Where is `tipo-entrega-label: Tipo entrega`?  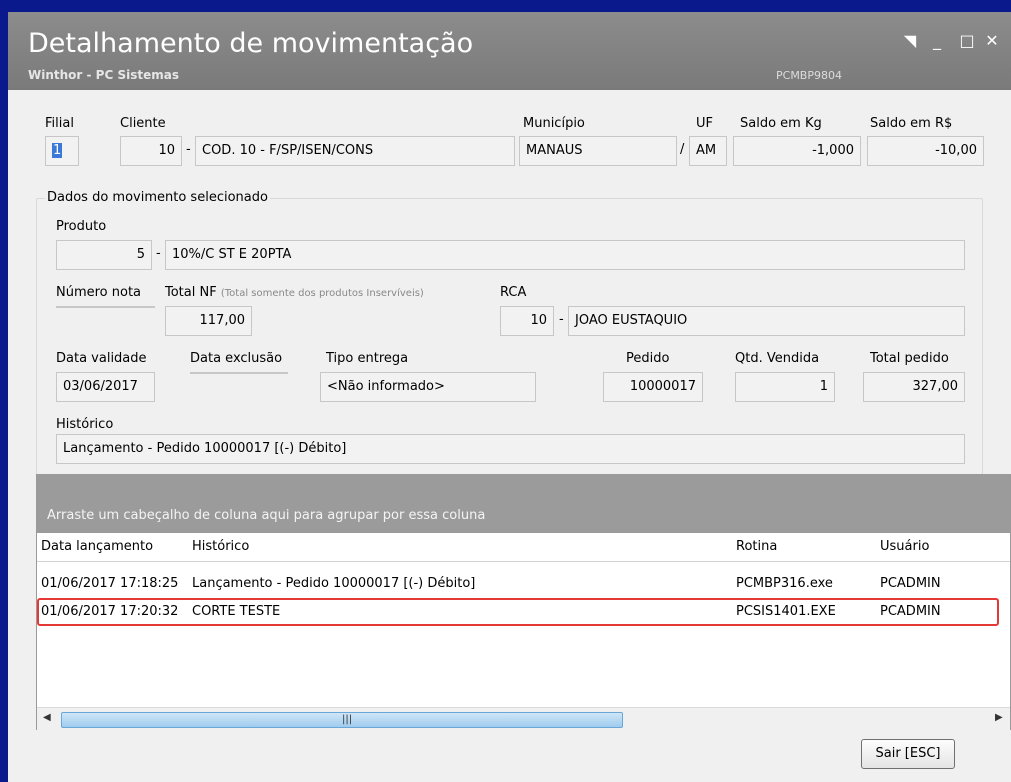
tipo-entrega-label: Tipo entrega is located at coordinates (367, 358).